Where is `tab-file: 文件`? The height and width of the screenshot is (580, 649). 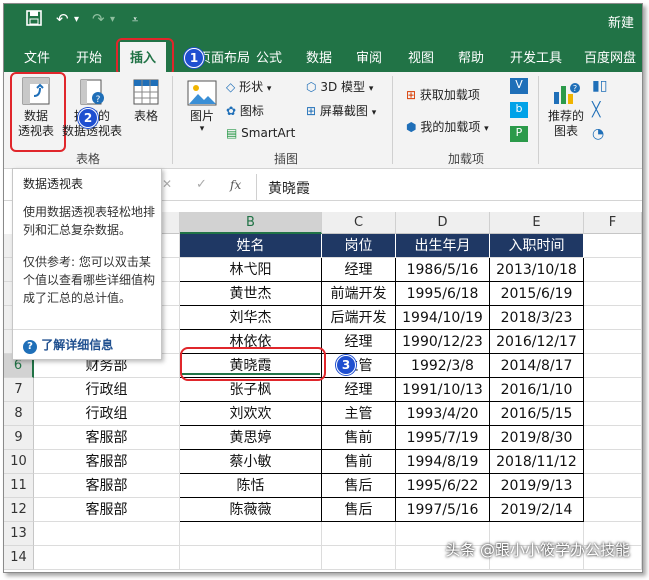
tab-file: 文件 is located at coordinates (37, 56).